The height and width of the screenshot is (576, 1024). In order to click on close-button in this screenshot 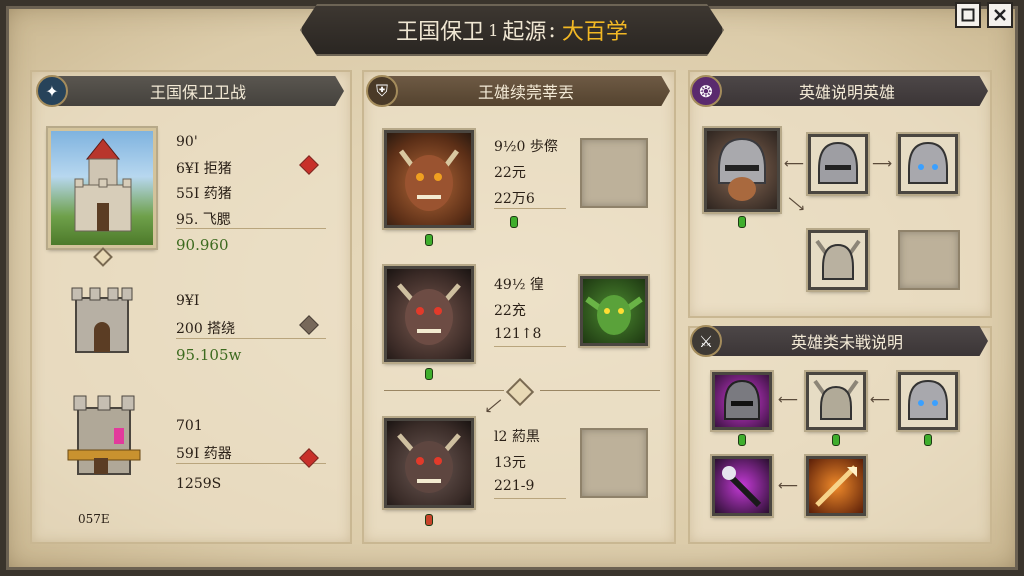, I will do `click(1000, 15)`.